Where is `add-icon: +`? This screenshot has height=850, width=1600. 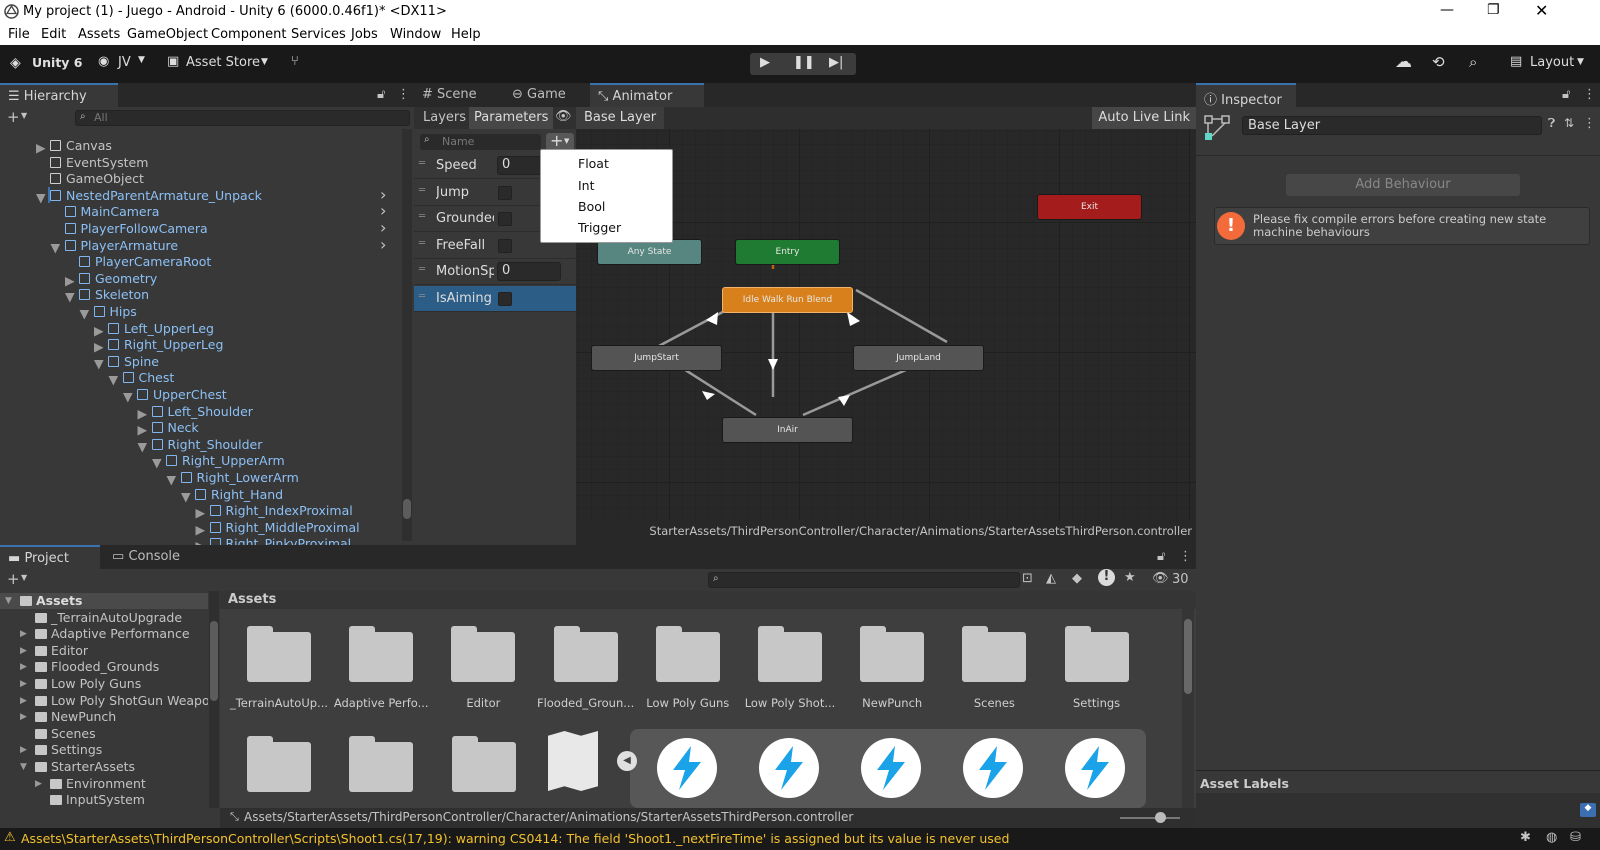 add-icon: + is located at coordinates (13, 117).